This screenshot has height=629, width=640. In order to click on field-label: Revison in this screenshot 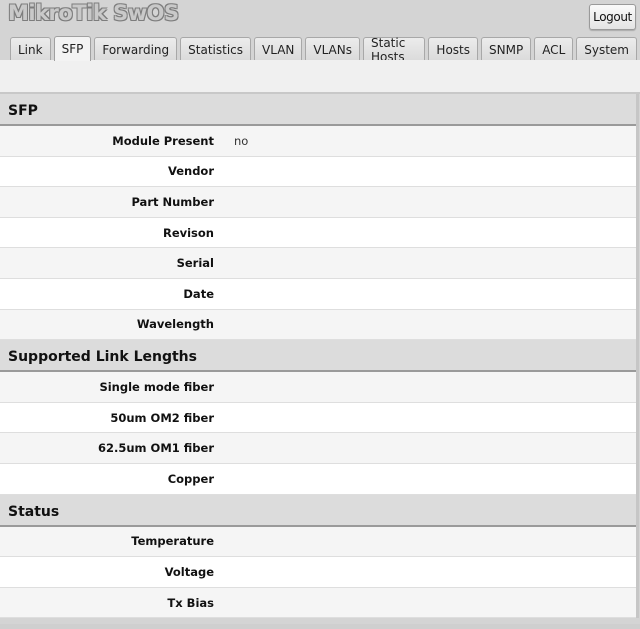, I will do `click(188, 232)`.